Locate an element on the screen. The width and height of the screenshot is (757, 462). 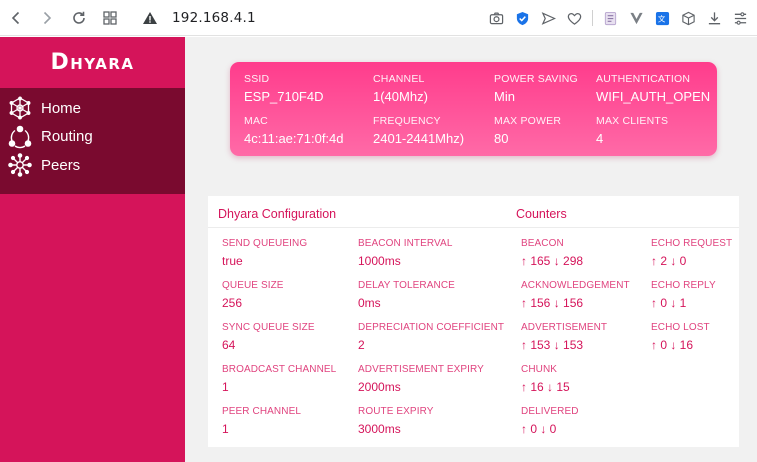
counter-item: BEACON ↑ 165 ↓ 298 is located at coordinates (552, 253).